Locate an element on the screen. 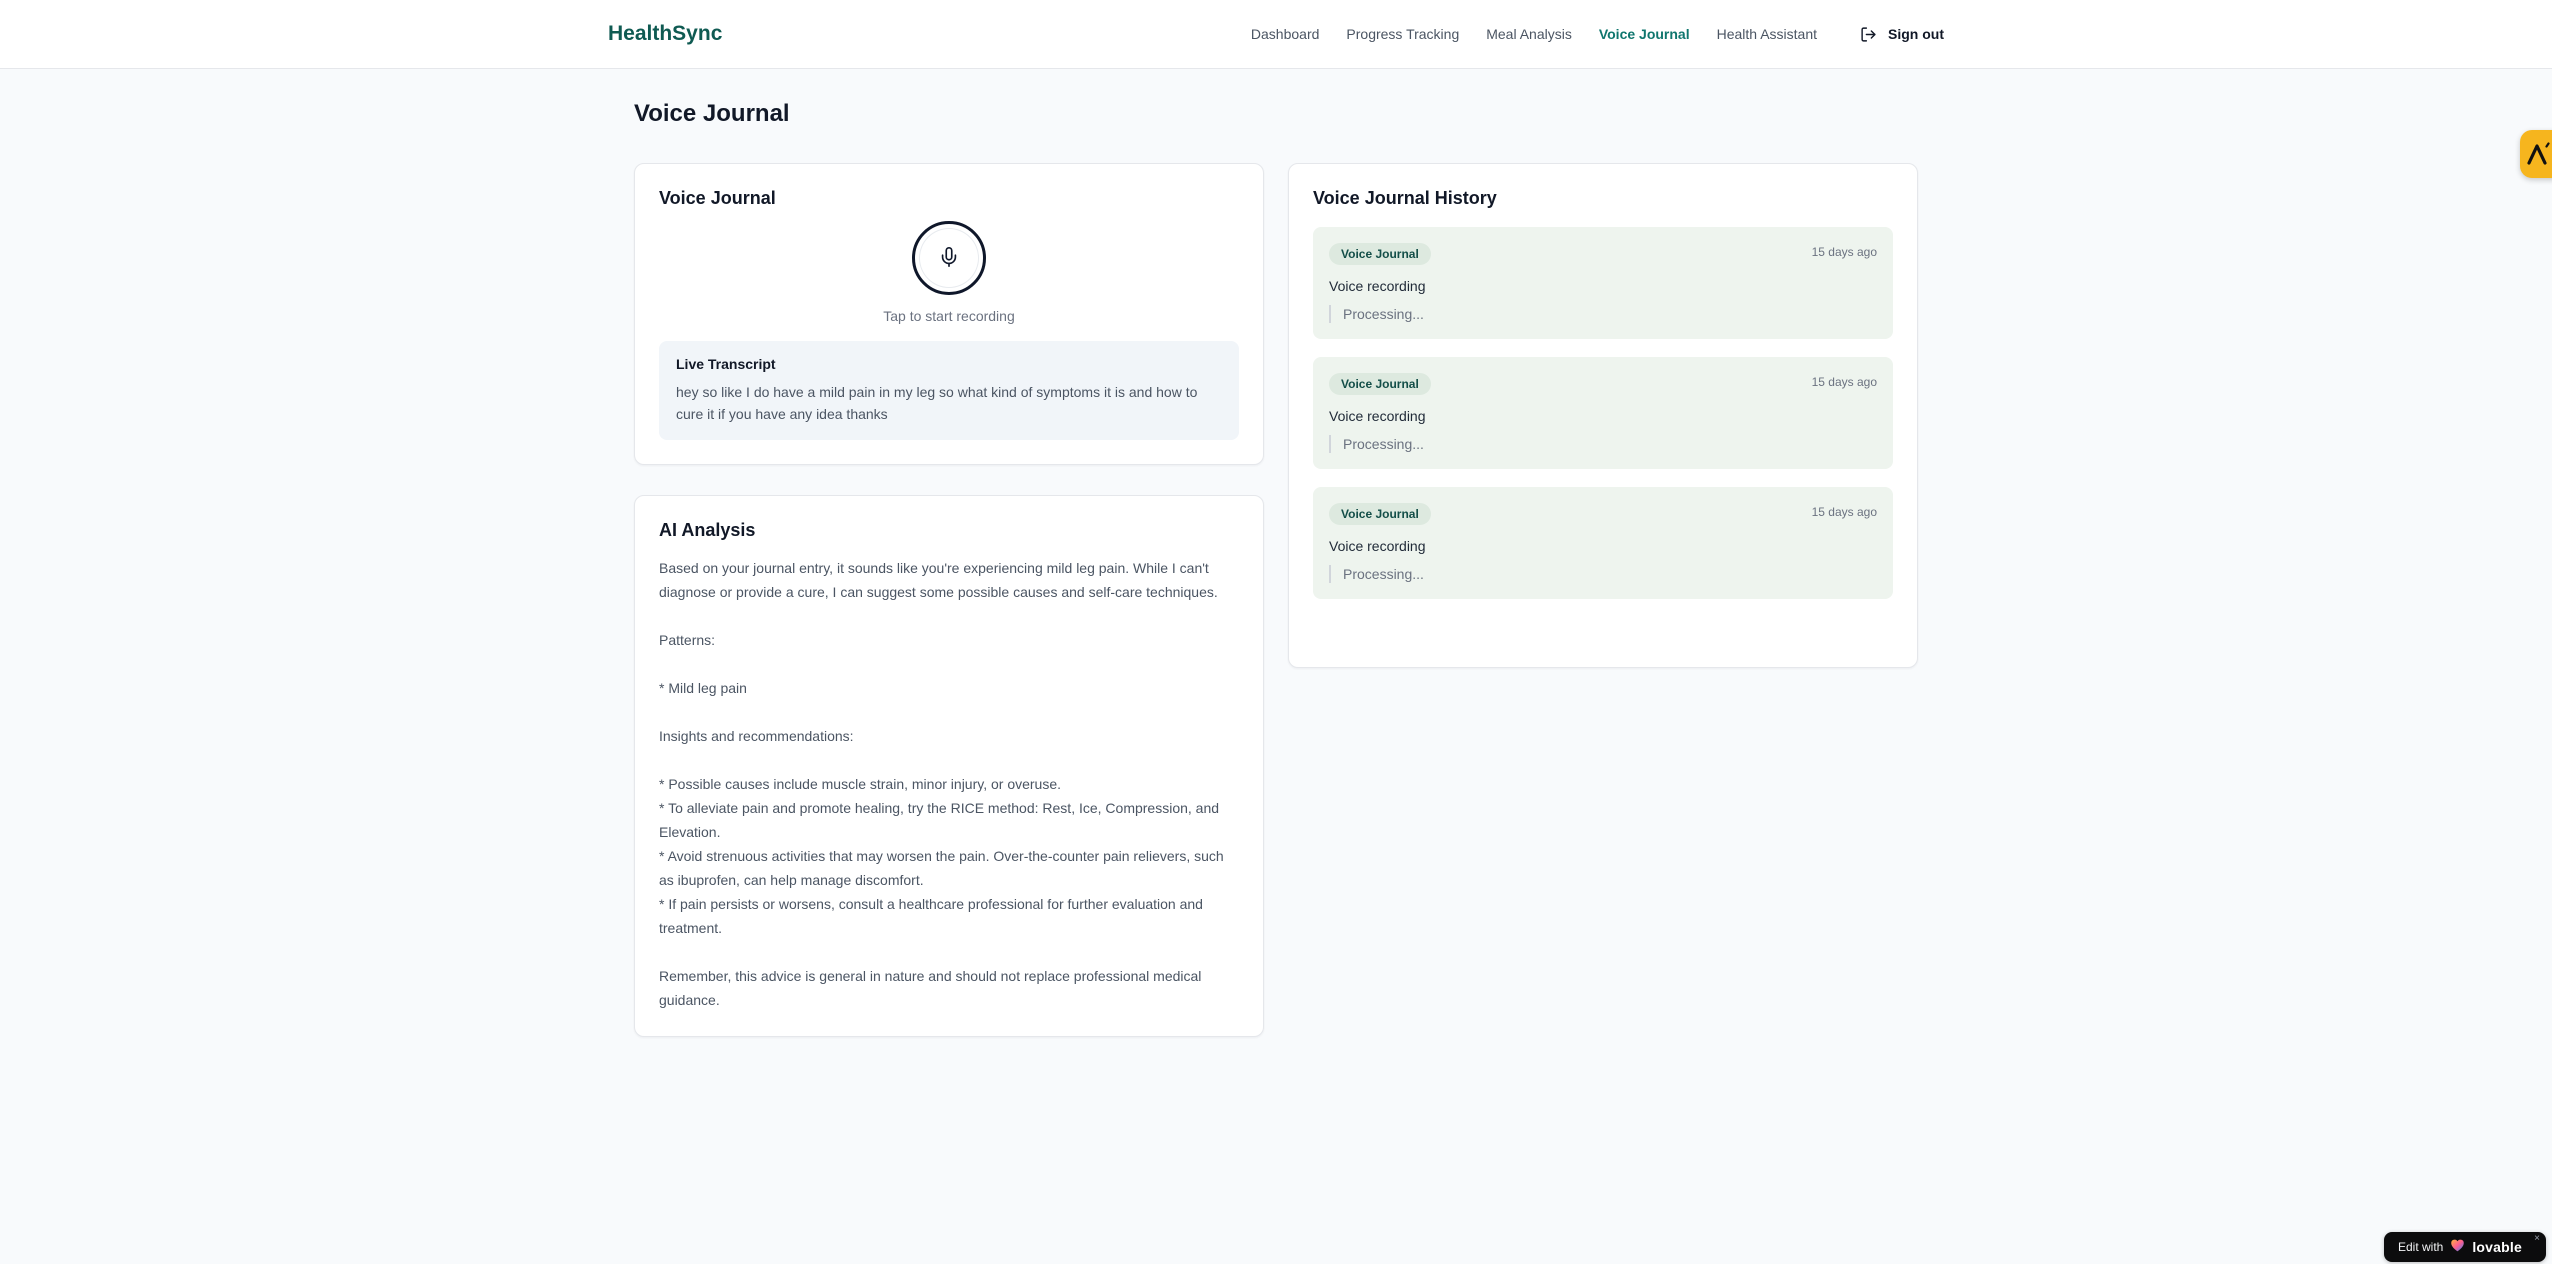  tap-to-record-hint: Tap to start recording is located at coordinates (949, 316).